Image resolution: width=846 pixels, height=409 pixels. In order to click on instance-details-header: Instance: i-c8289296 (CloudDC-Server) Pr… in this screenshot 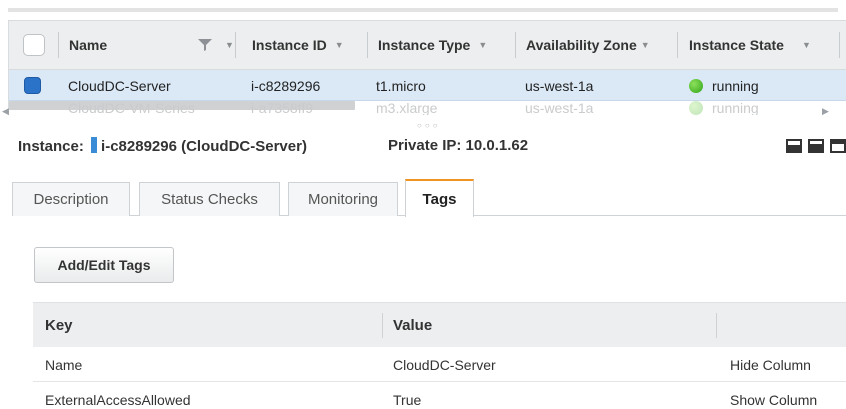, I will do `click(432, 148)`.